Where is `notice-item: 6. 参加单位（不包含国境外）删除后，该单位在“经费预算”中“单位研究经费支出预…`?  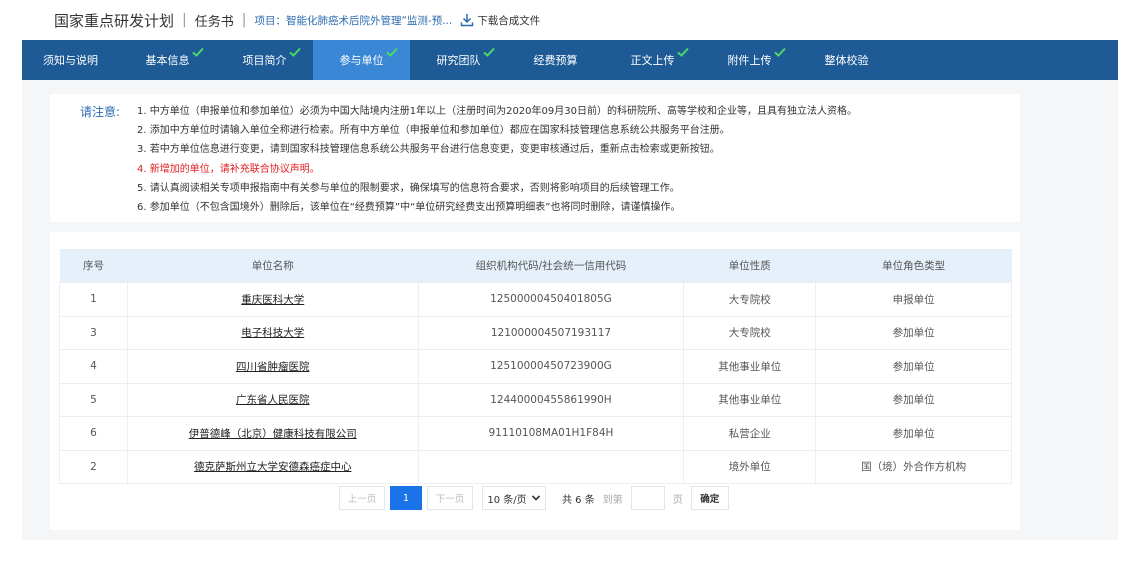 notice-item: 6. 参加单位（不包含国境外）删除后，该单位在“经费预算”中“单位研究经费支出预… is located at coordinates (409, 208).